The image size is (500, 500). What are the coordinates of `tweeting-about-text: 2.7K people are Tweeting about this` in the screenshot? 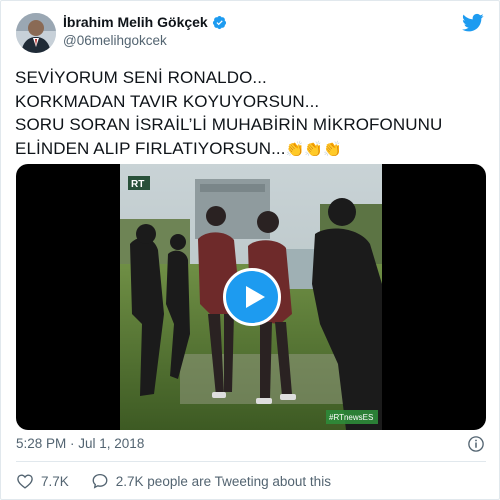 It's located at (223, 481).